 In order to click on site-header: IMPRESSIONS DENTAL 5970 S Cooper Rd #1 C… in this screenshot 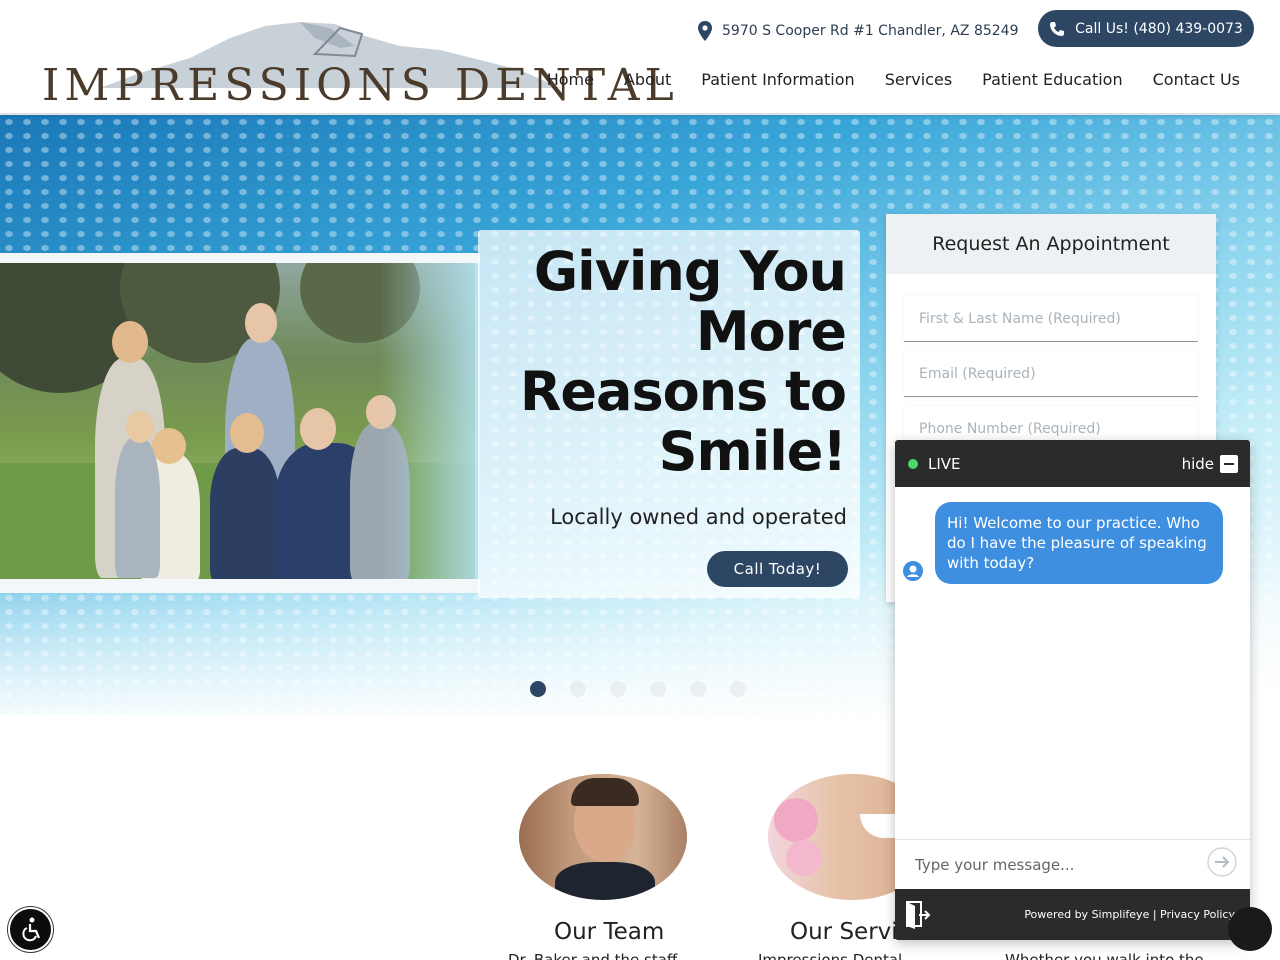, I will do `click(640, 57)`.